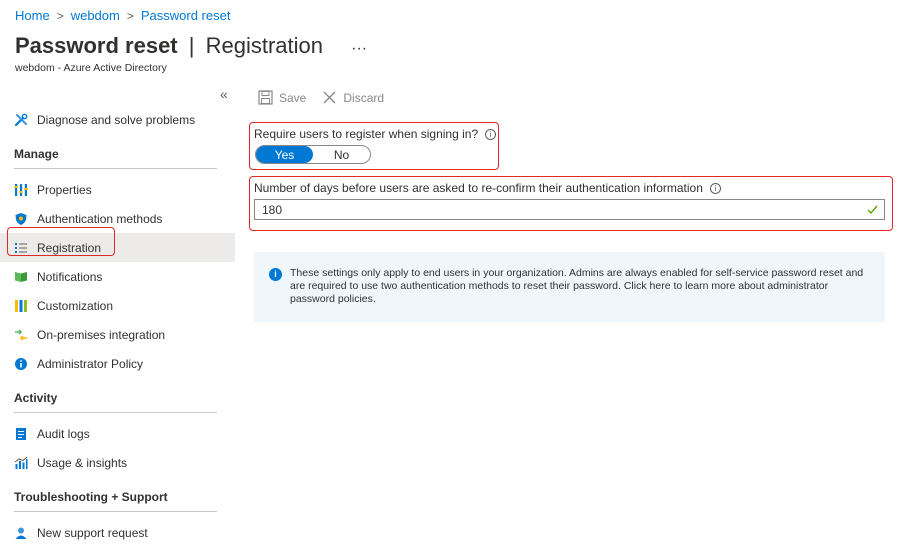 The height and width of the screenshot is (555, 900). I want to click on audit-icon, so click(21, 434).